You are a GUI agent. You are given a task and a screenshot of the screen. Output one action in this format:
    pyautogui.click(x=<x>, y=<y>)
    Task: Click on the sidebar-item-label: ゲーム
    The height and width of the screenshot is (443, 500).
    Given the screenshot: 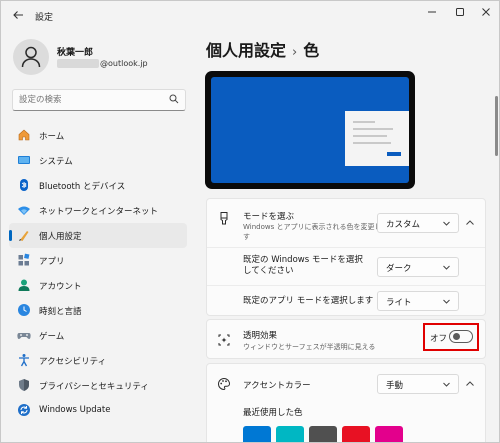 What is the action you would take?
    pyautogui.click(x=52, y=337)
    